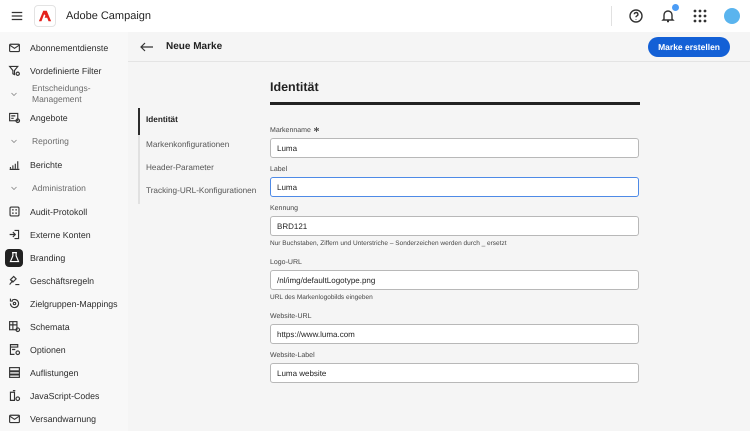 The width and height of the screenshot is (750, 431). I want to click on input-field: Luma website, so click(454, 373).